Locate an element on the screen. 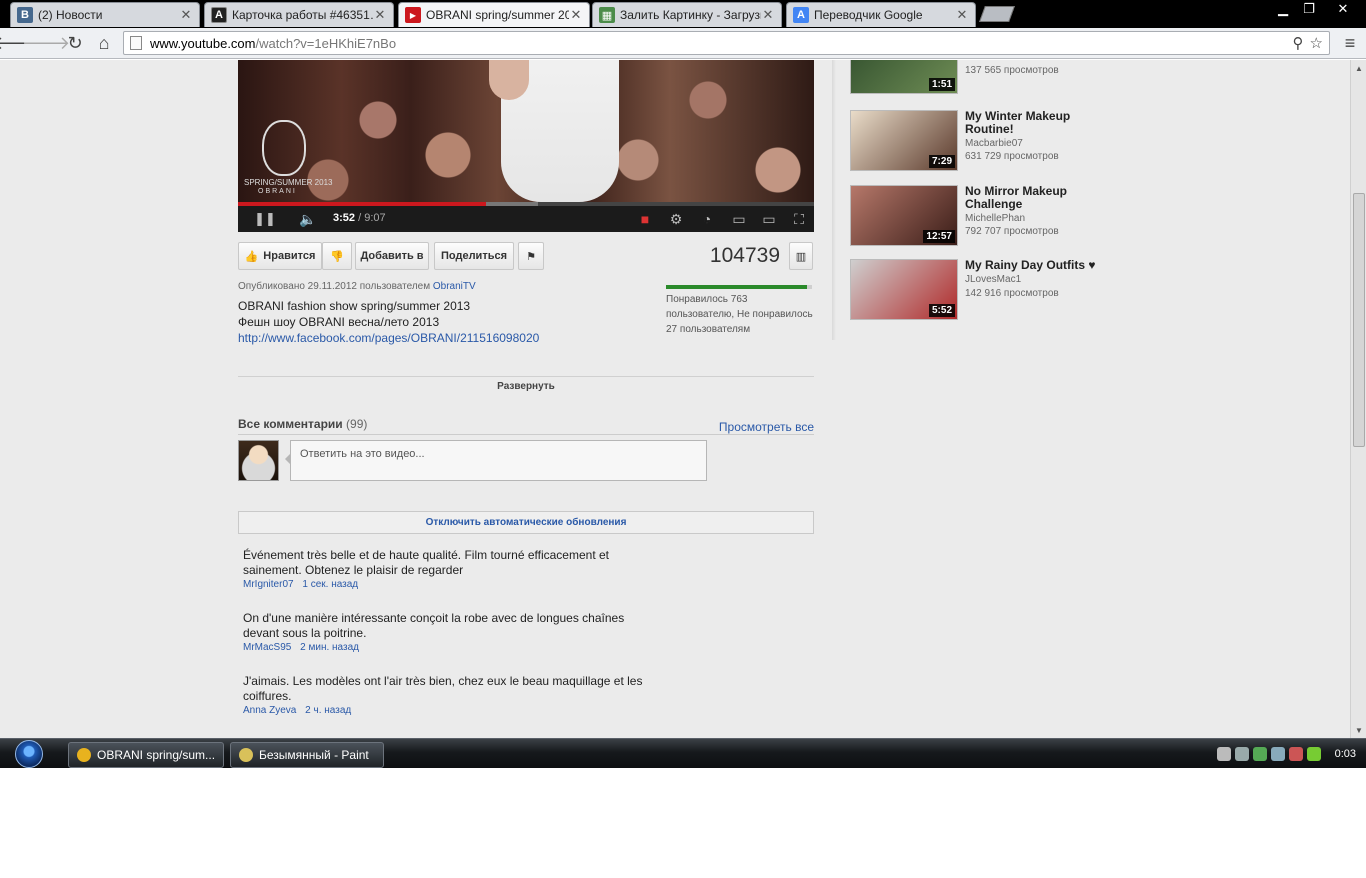 The width and height of the screenshot is (1366, 878). taskbar-item-paint: Безымянный - Paint is located at coordinates (307, 755).